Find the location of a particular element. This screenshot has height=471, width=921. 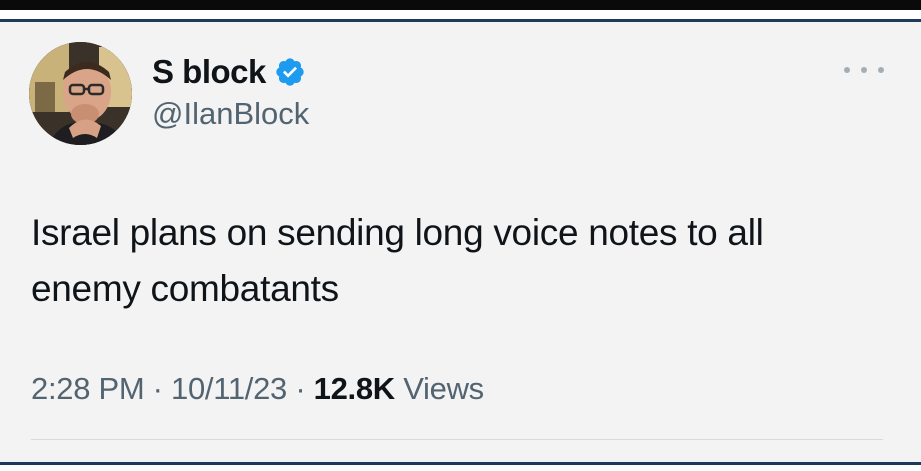

top-frame-line is located at coordinates (460, 16).